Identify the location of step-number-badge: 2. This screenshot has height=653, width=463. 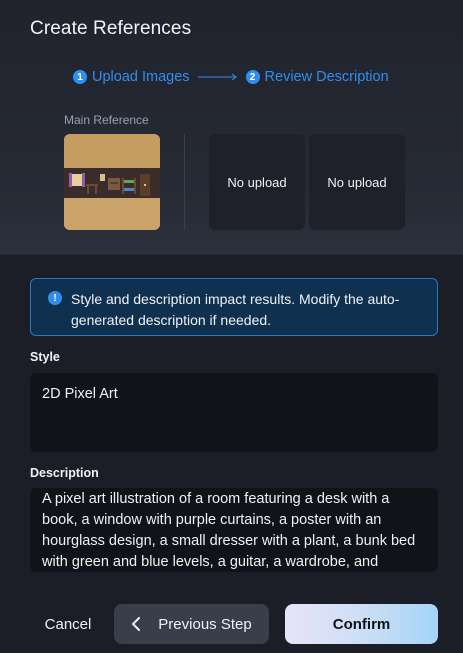
(252, 77).